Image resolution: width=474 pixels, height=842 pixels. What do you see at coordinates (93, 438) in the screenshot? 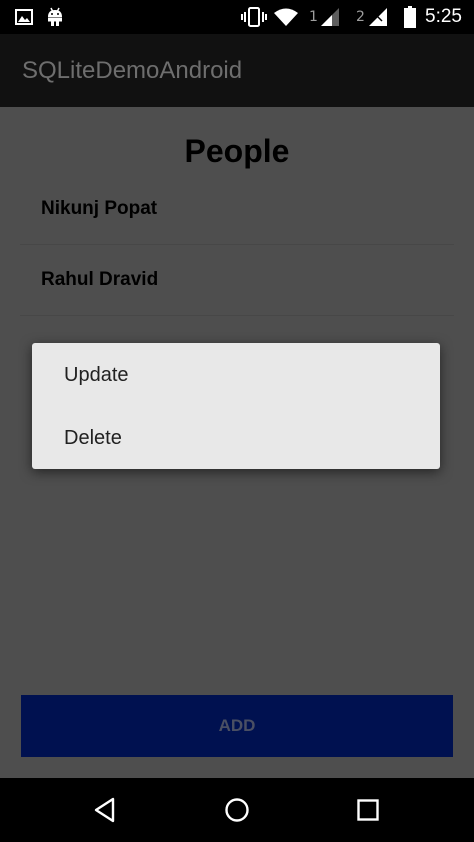
I see `menu-item-label: Delete` at bounding box center [93, 438].